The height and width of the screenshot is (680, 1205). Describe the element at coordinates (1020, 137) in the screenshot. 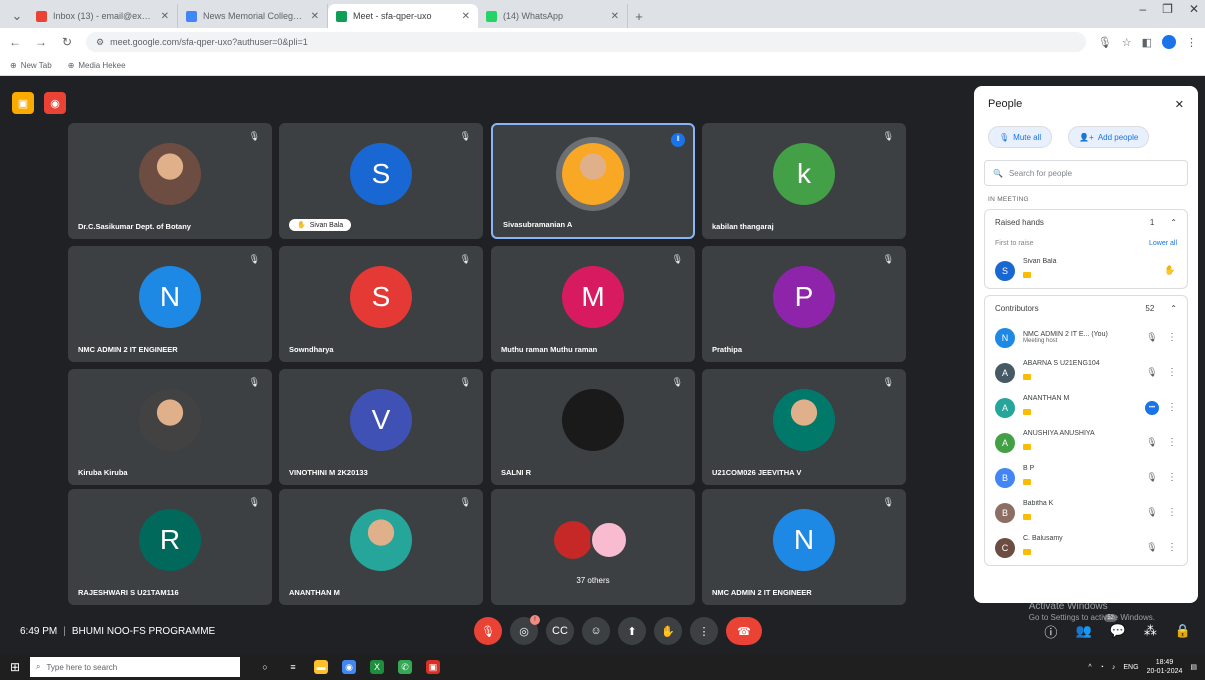

I see `mute-all-button: 🎙 Mute all` at that location.